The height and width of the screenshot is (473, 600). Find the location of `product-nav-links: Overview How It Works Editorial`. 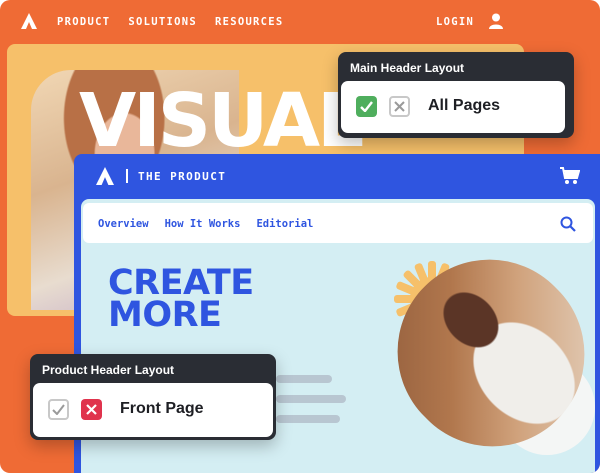

product-nav-links: Overview How It Works Editorial is located at coordinates (205, 224).